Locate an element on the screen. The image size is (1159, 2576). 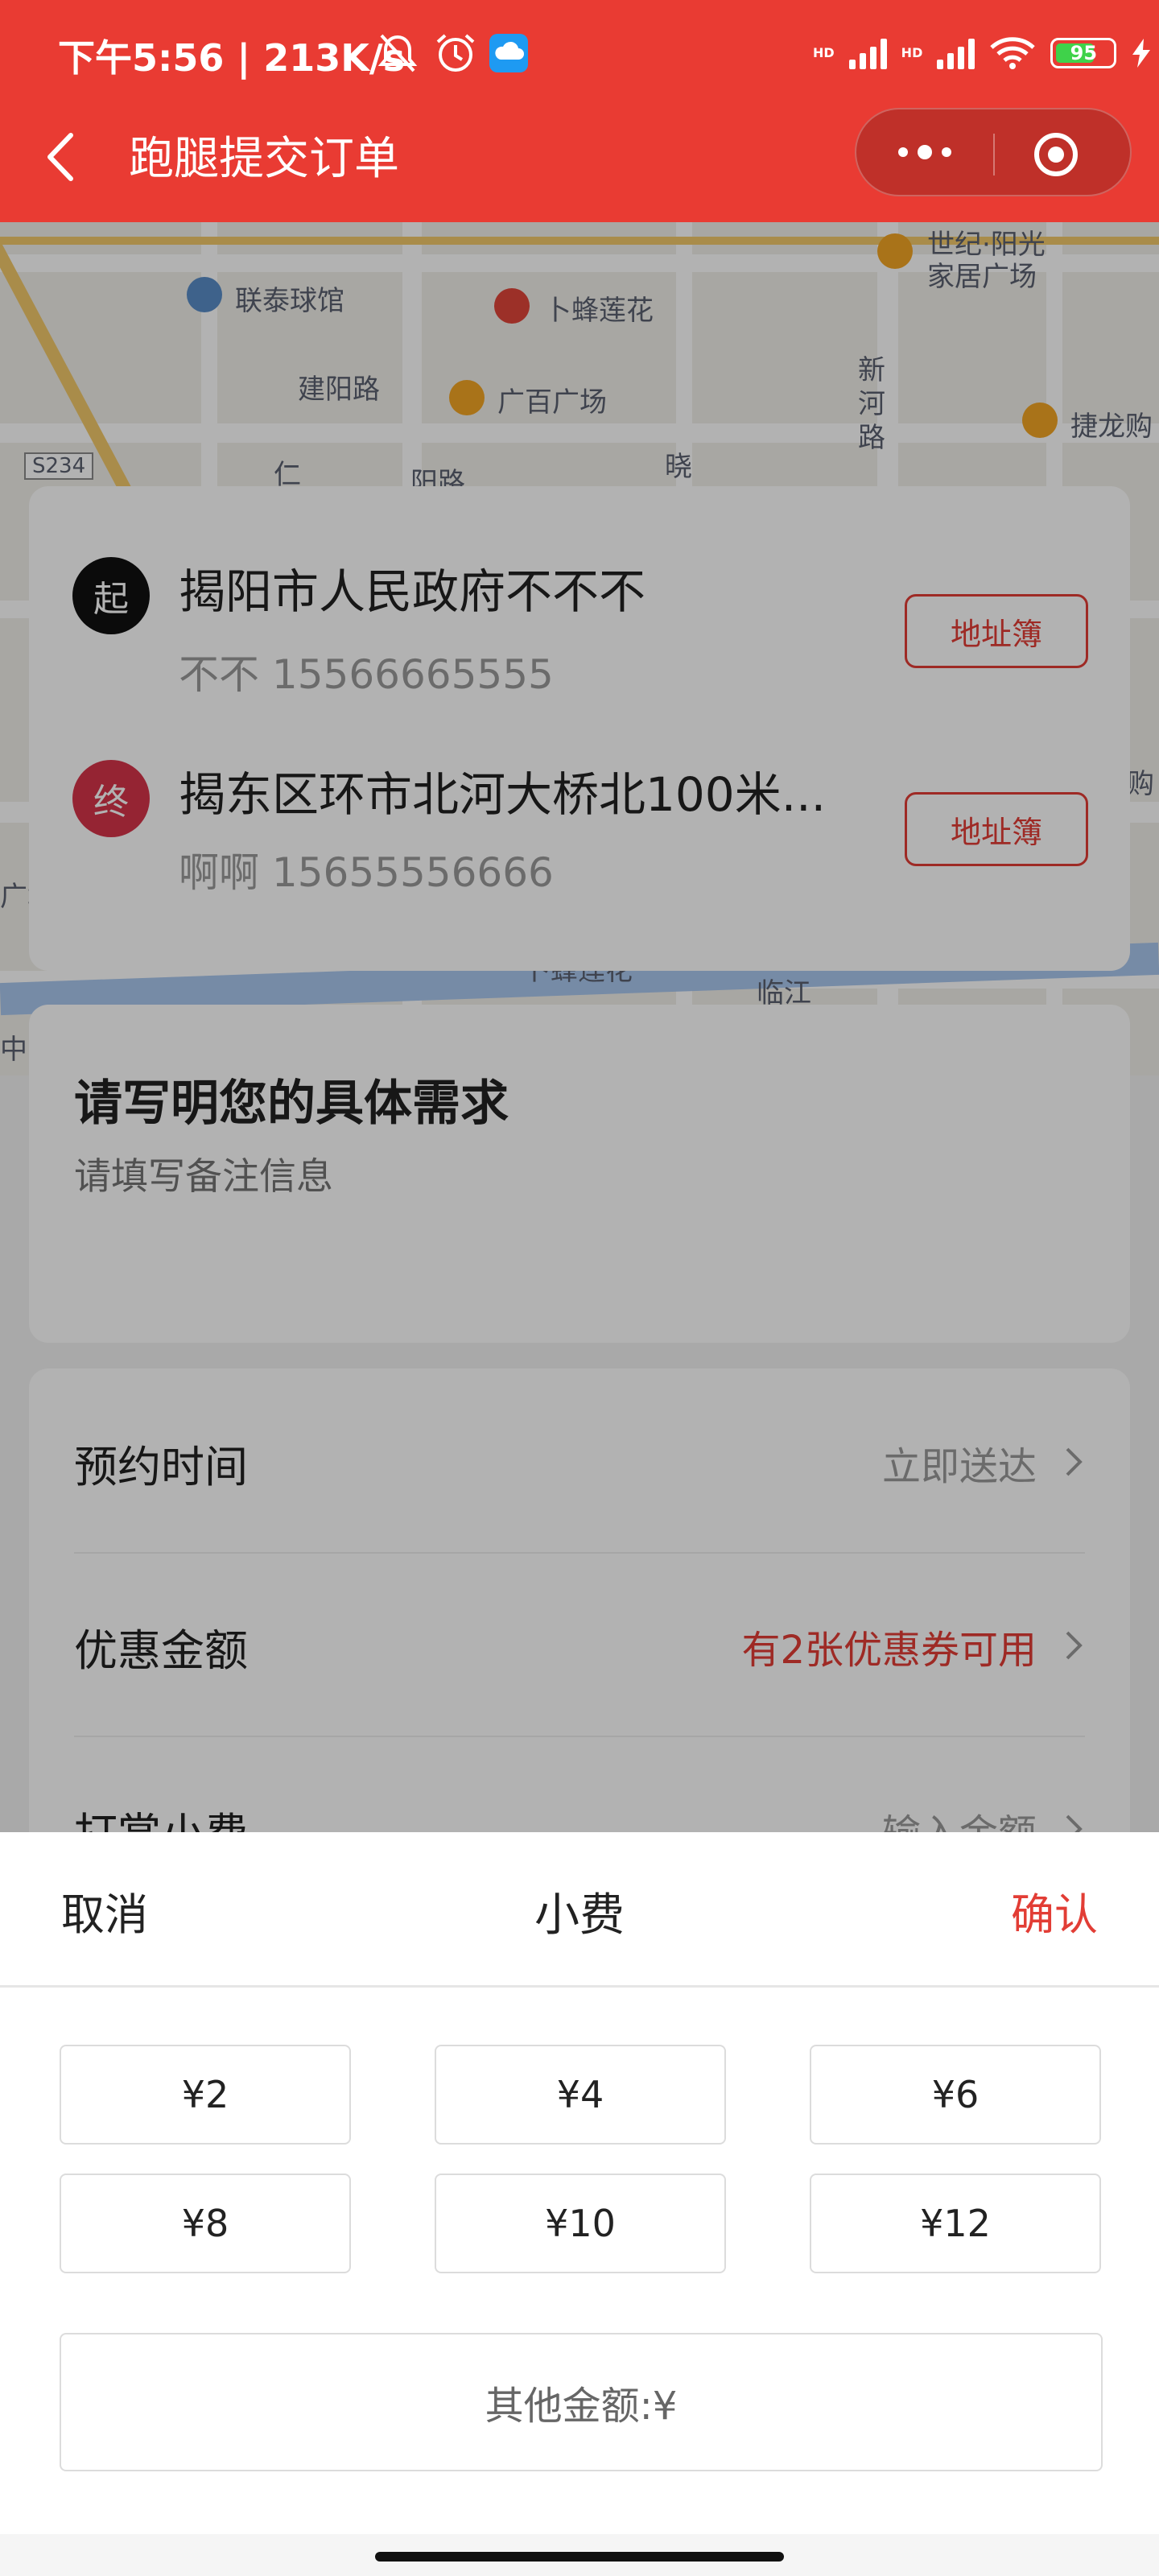
battery-level: 95 is located at coordinates (1084, 53).